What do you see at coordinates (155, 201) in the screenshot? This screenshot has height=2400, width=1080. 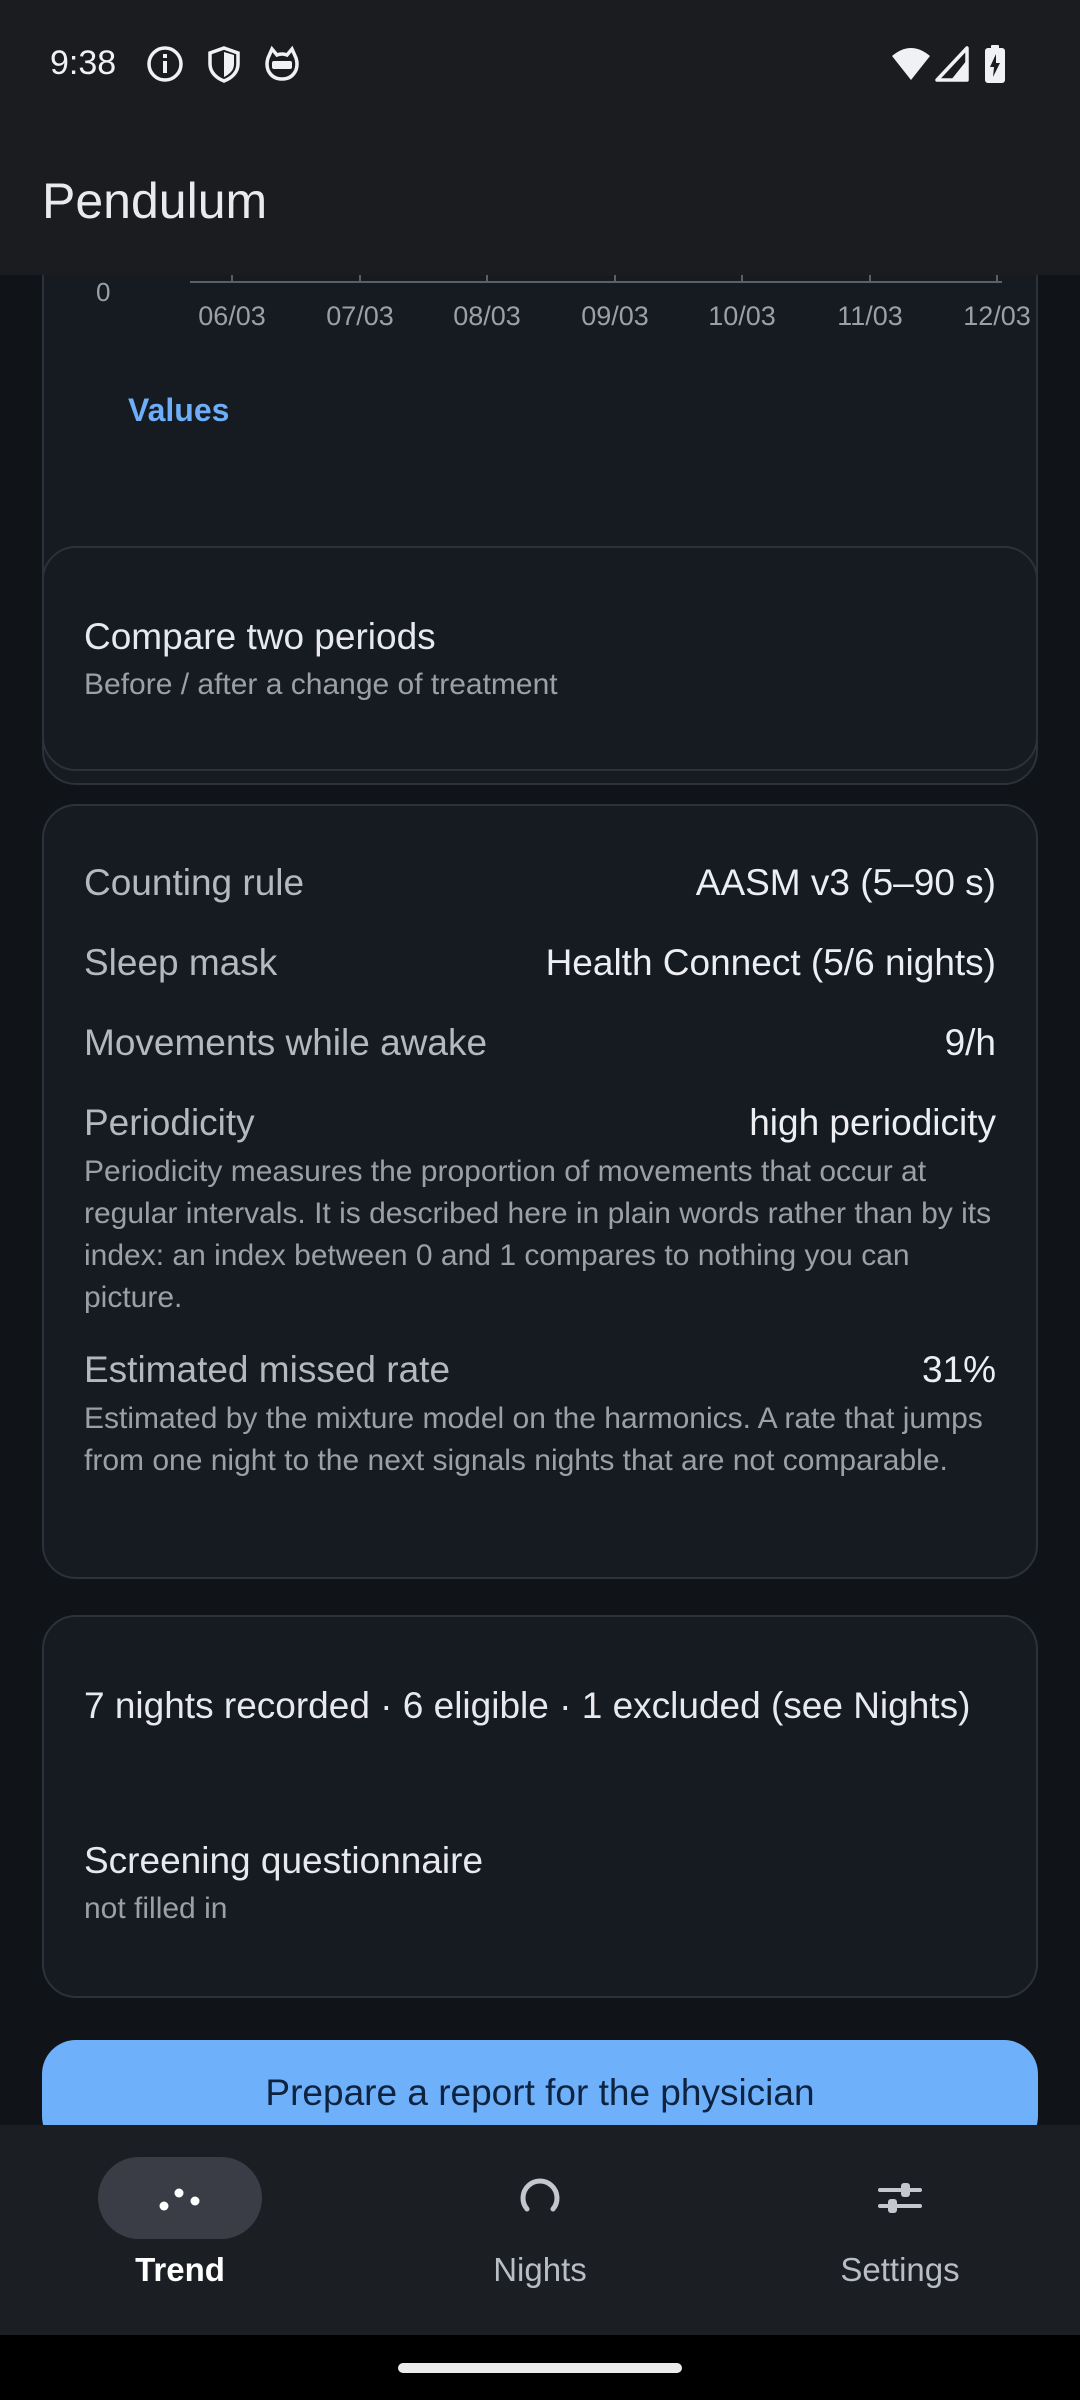 I see `app-title: Pendulum` at bounding box center [155, 201].